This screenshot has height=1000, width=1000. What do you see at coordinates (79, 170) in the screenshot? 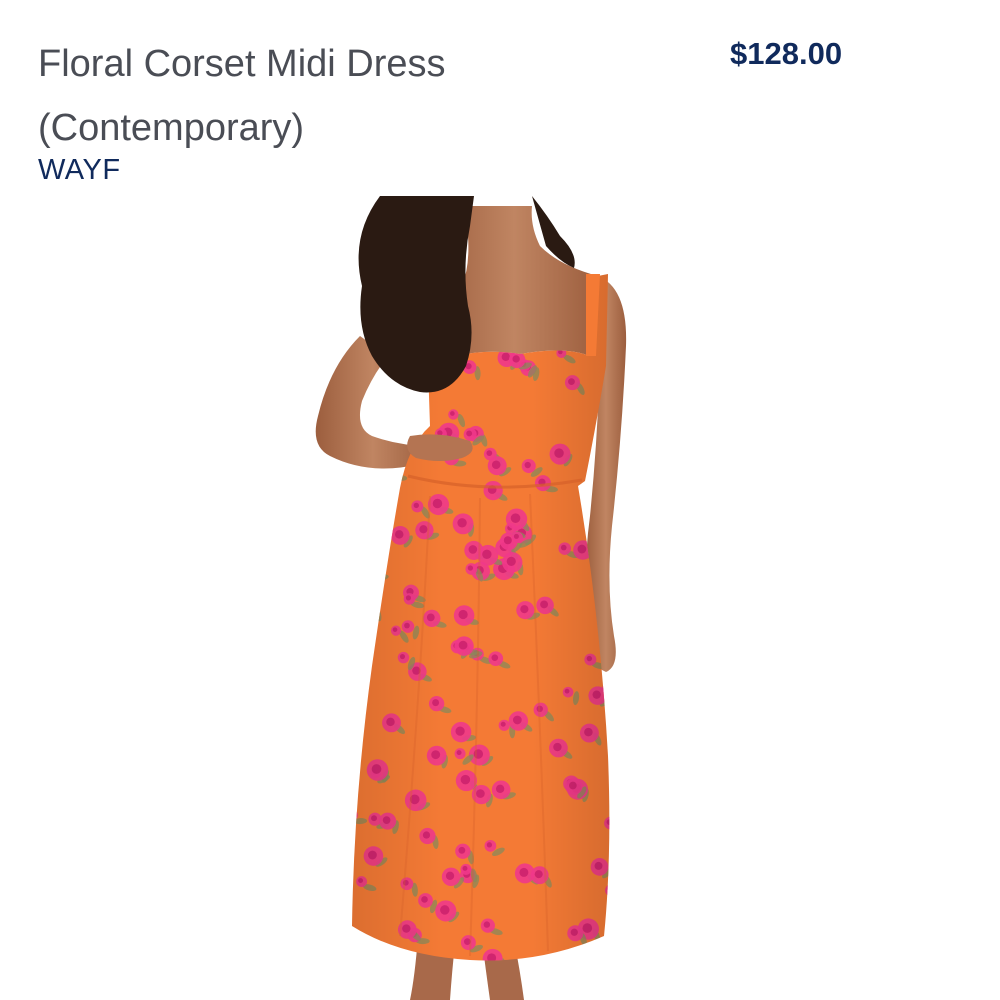
I see `brand-link: WAYF` at bounding box center [79, 170].